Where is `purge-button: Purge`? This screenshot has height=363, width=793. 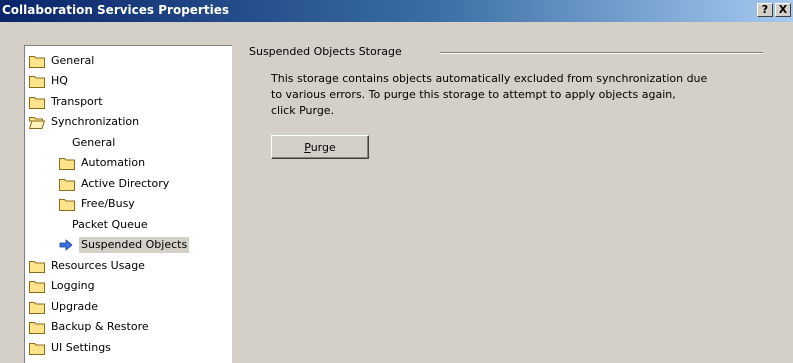
purge-button: Purge is located at coordinates (320, 147).